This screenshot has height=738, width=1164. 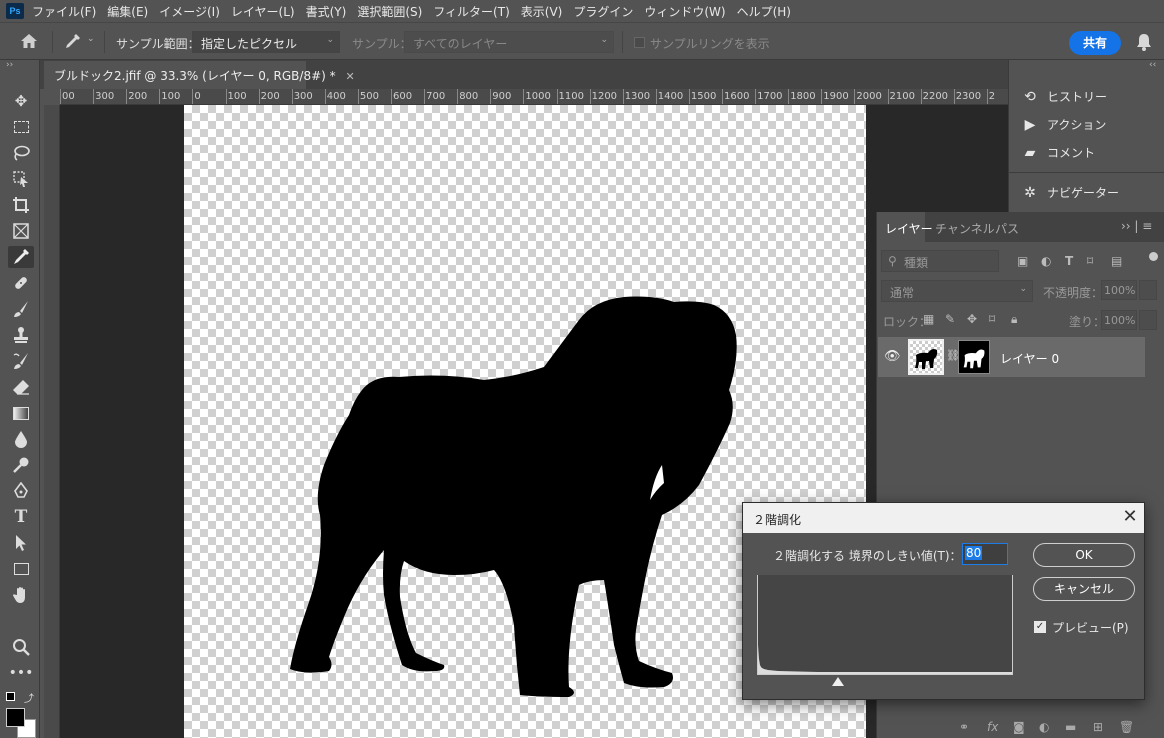 What do you see at coordinates (21, 231) in the screenshot?
I see `frame-tool-icon` at bounding box center [21, 231].